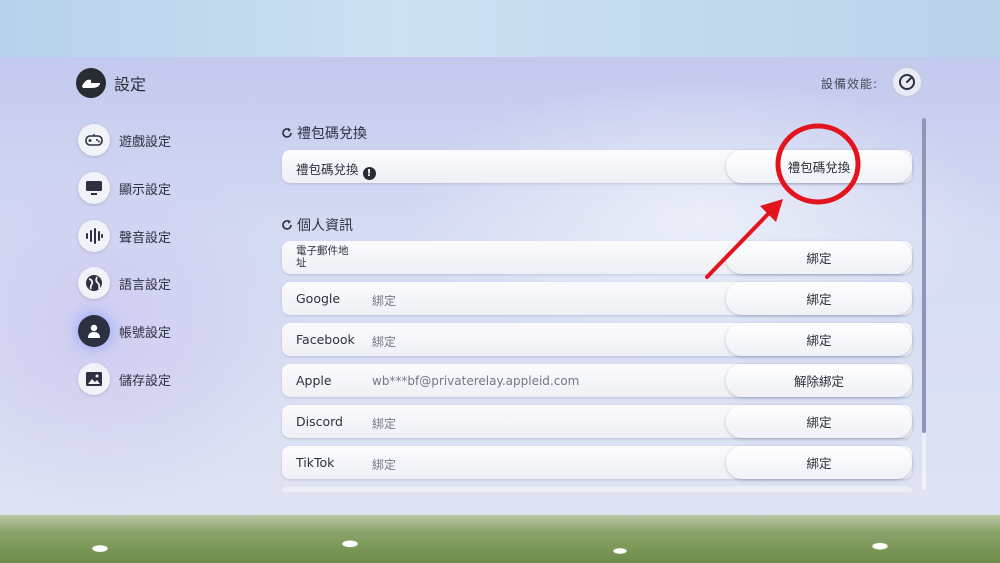  What do you see at coordinates (818, 164) in the screenshot?
I see `highlight-circle` at bounding box center [818, 164].